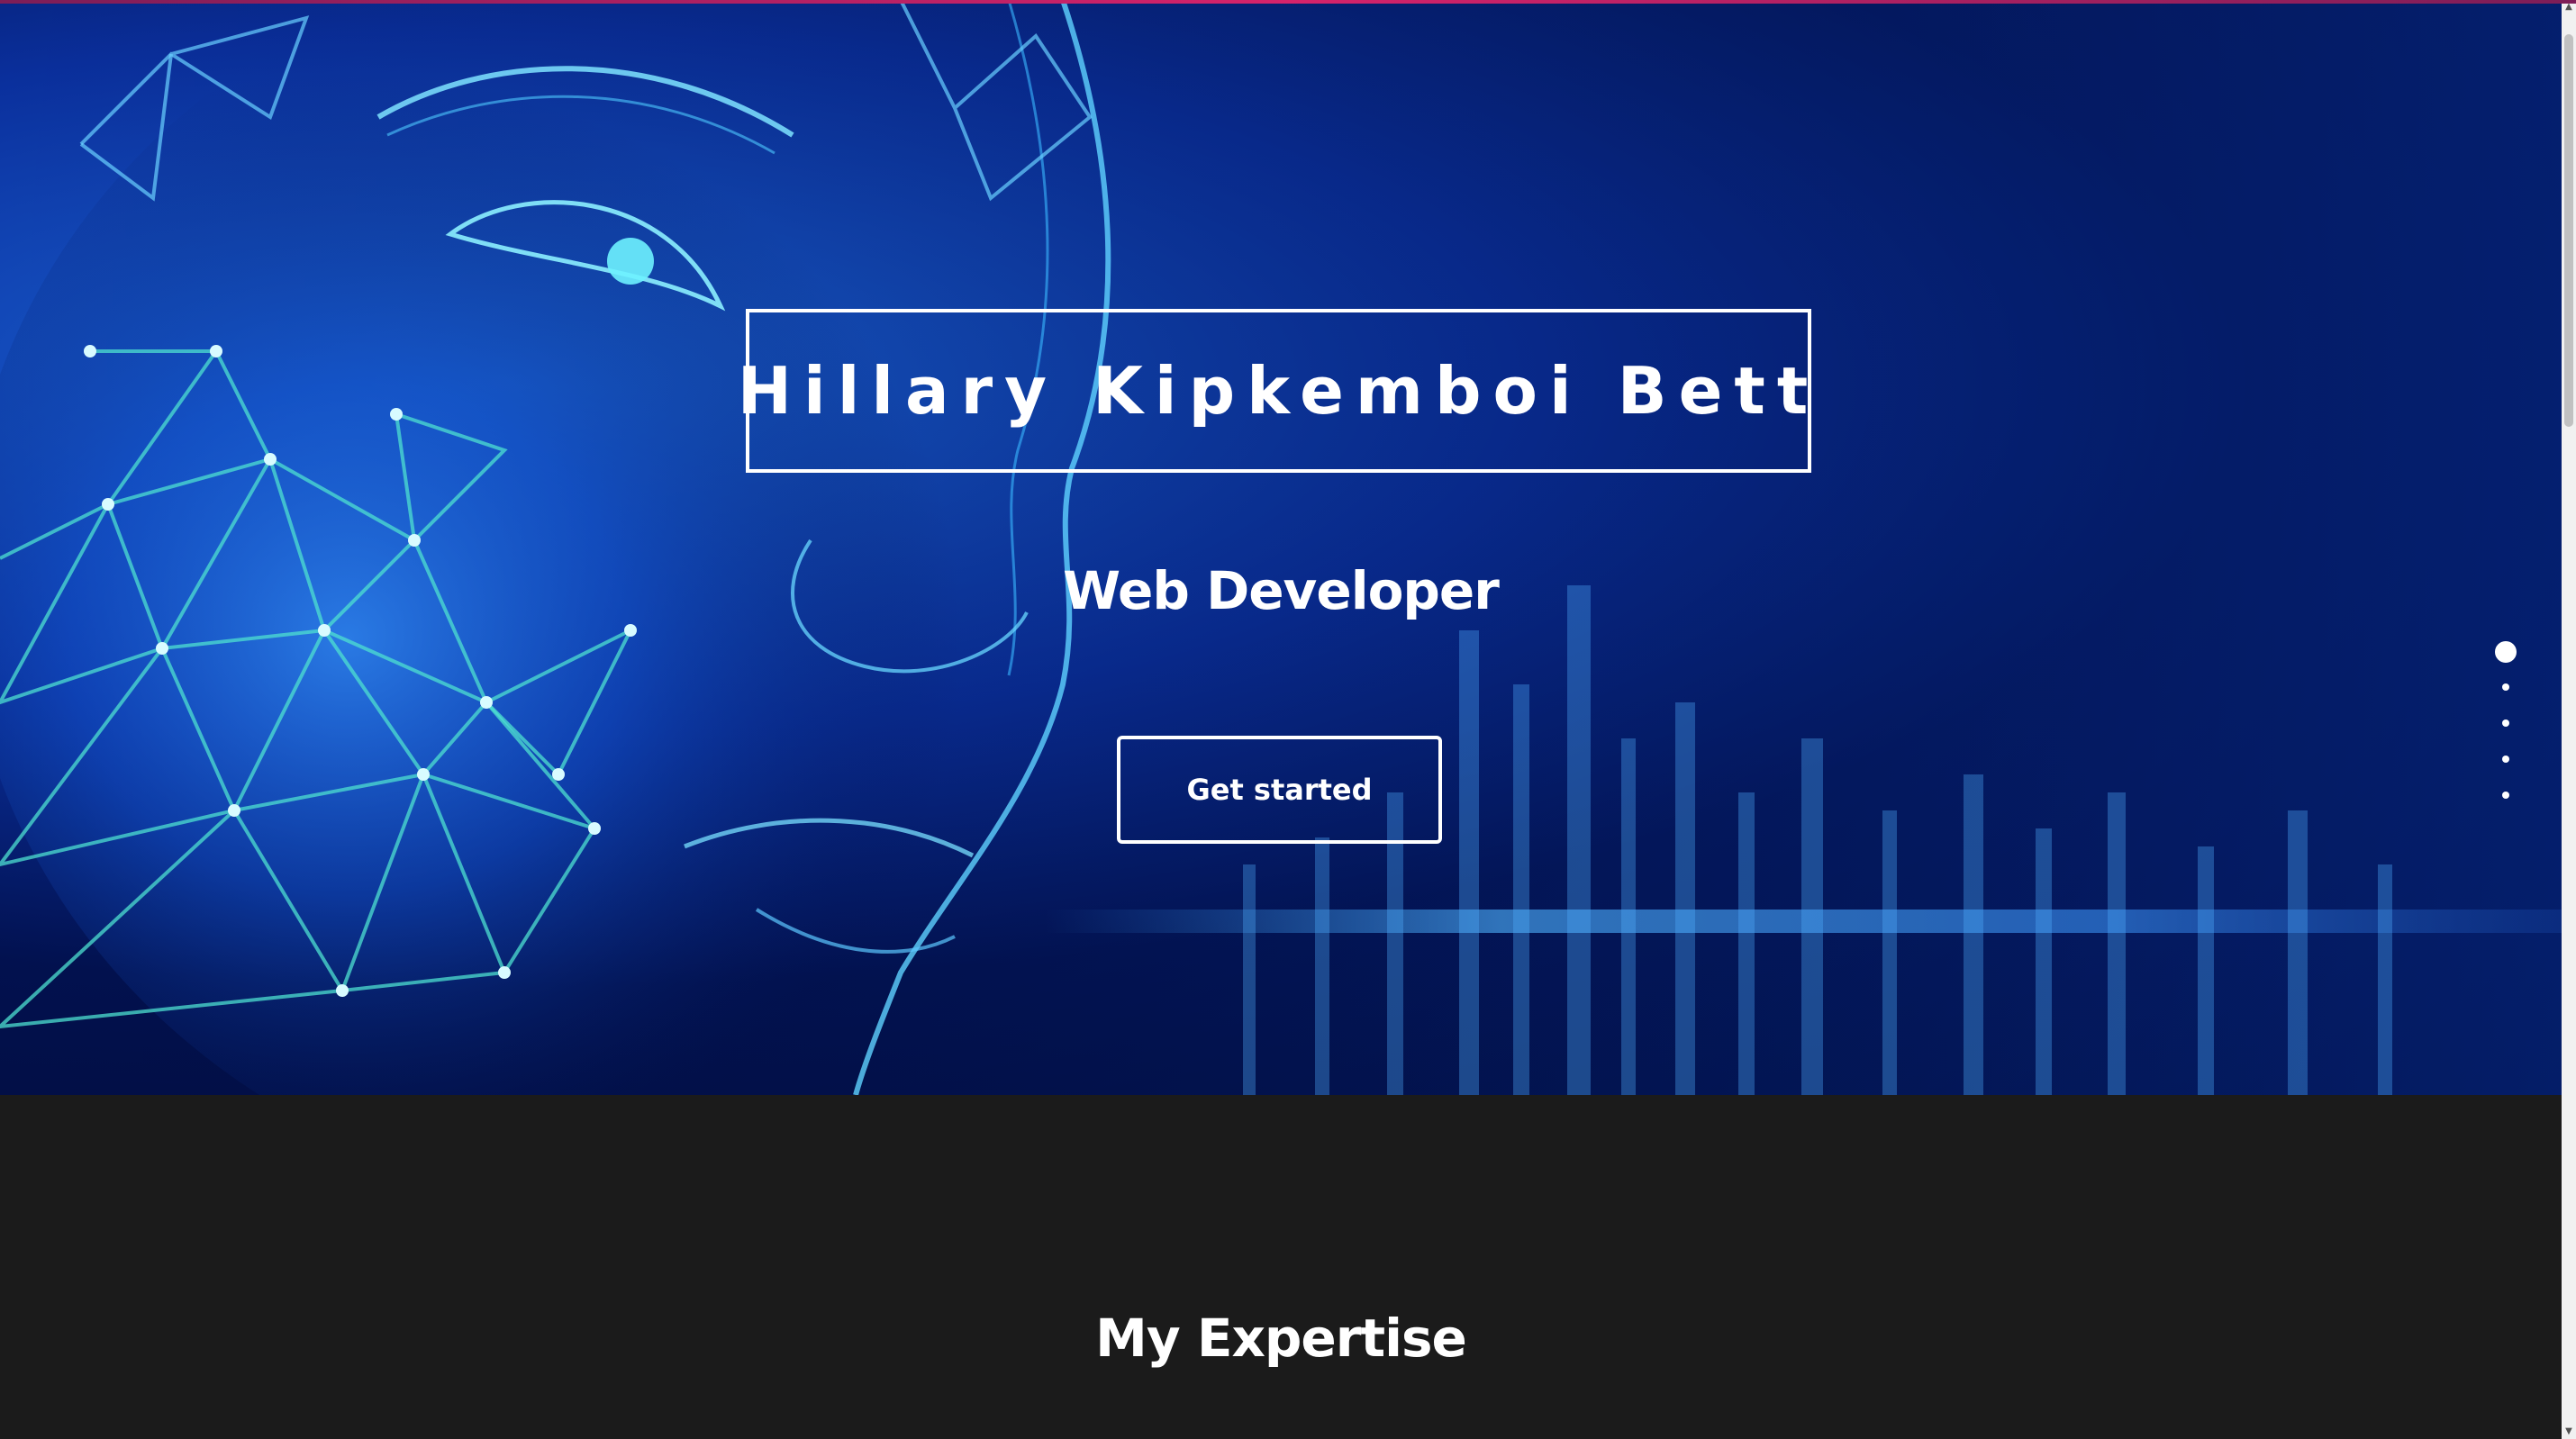 Image resolution: width=2576 pixels, height=1439 pixels. I want to click on hero-subtitle: Web Developer, so click(1281, 590).